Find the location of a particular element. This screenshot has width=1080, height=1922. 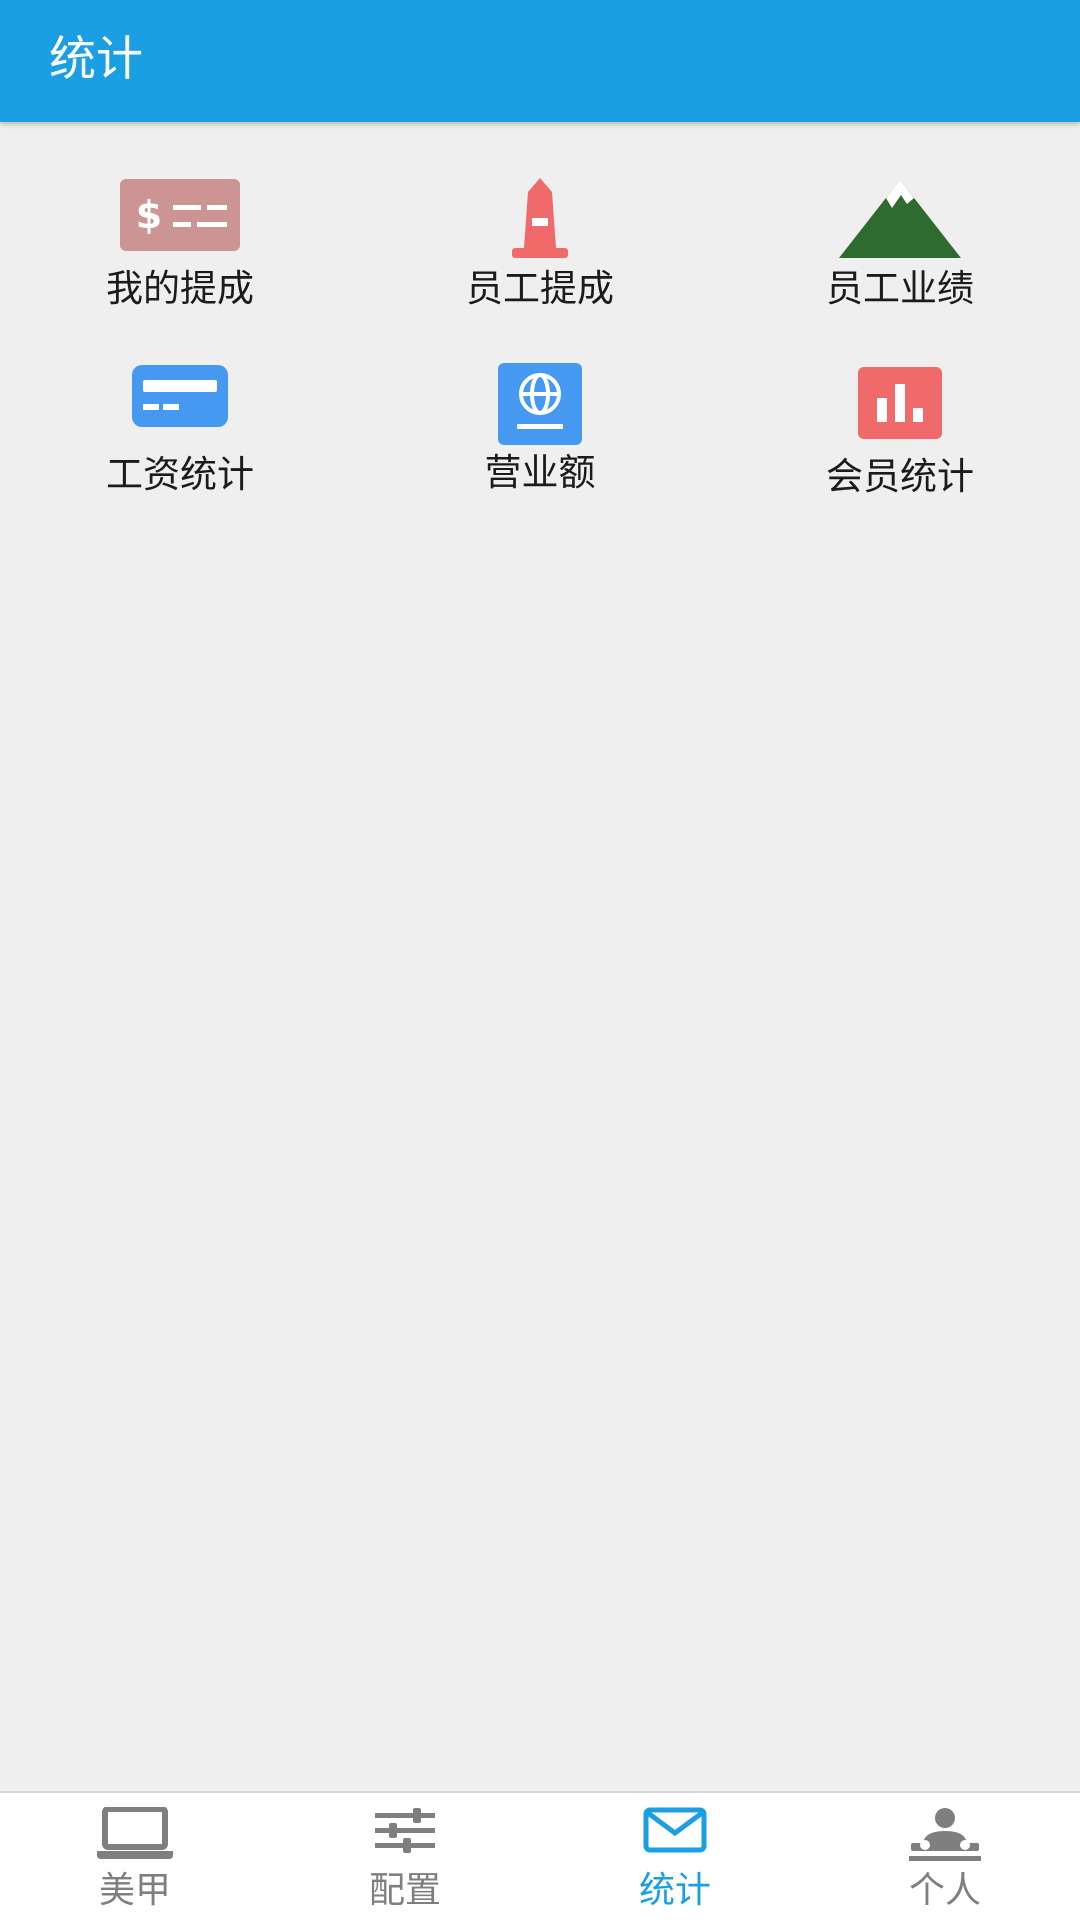

laptop-icon is located at coordinates (135, 1835).